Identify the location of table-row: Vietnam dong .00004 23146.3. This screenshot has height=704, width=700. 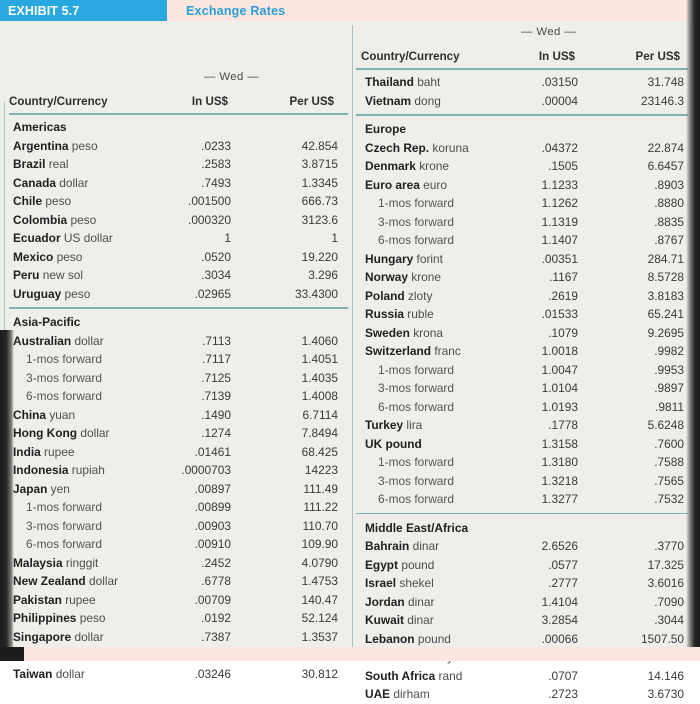
(524, 101).